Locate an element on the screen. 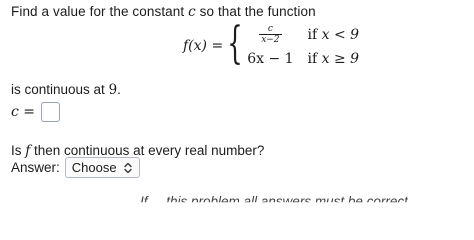 This screenshot has width=474, height=240. function-lhs: f(x) = is located at coordinates (203, 46).